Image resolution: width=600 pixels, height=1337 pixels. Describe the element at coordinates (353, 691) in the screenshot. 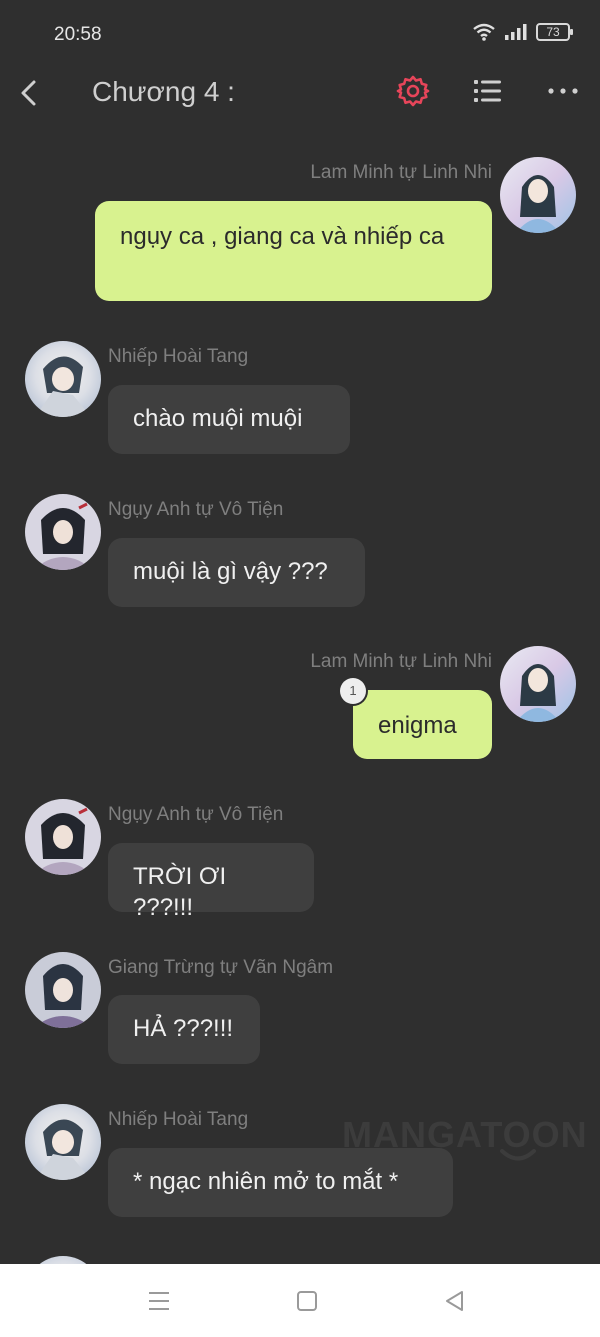

I see `unread-badge: 1` at that location.